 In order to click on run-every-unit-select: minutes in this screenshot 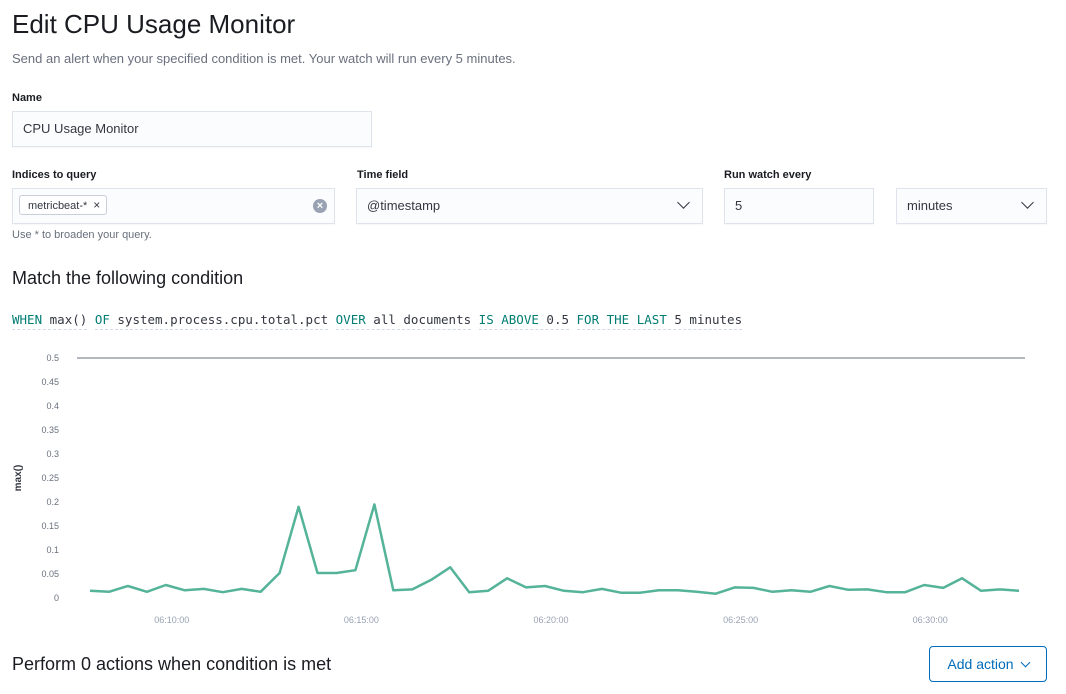, I will do `click(971, 206)`.